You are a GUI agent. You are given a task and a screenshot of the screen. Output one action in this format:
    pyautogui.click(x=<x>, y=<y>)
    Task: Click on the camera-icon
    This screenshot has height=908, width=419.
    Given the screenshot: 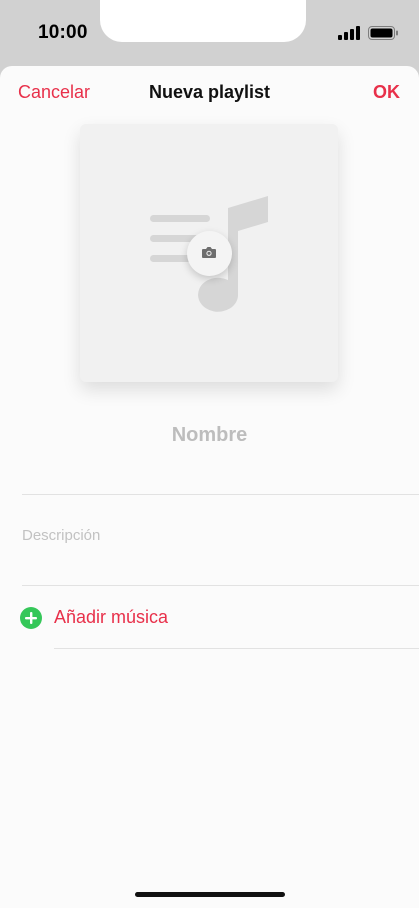 What is the action you would take?
    pyautogui.click(x=209, y=252)
    